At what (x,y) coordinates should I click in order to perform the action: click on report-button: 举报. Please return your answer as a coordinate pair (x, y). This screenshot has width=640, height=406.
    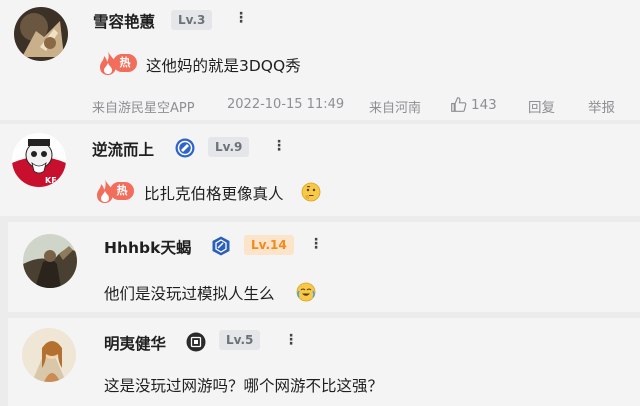
    Looking at the image, I should click on (601, 106).